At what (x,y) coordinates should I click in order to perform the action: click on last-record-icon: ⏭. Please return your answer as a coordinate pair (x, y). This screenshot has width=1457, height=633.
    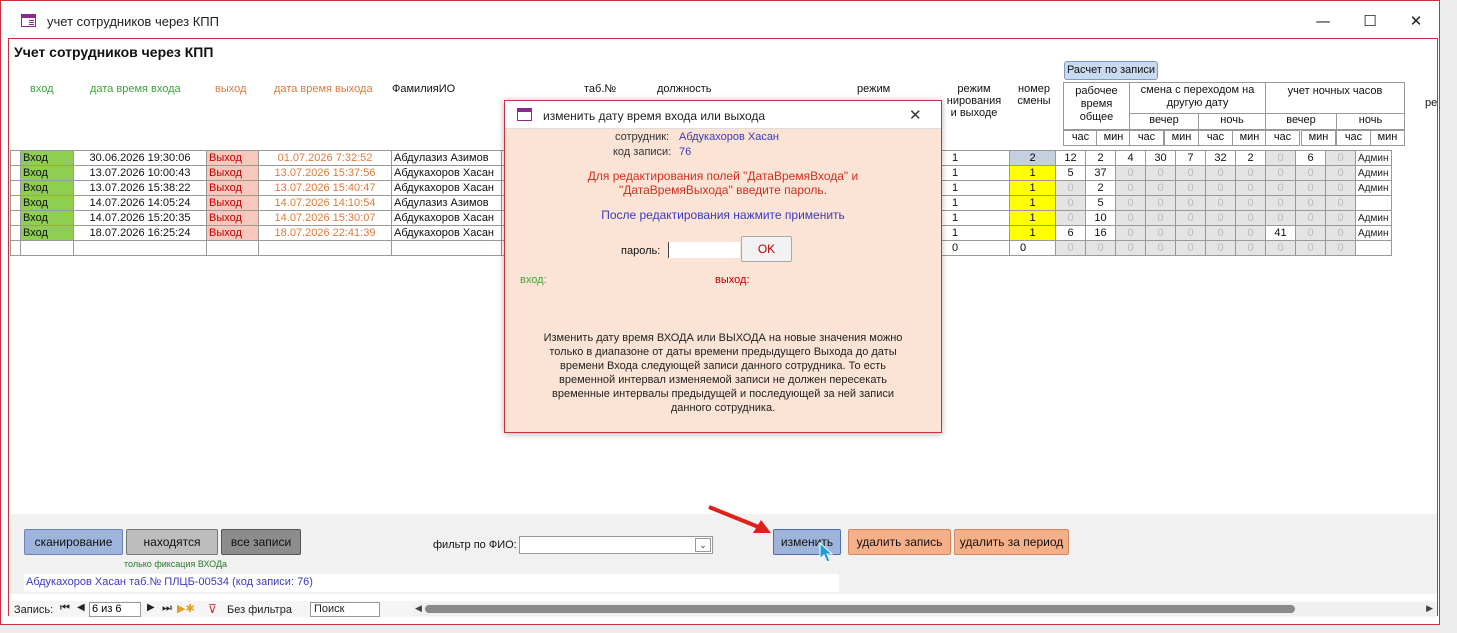
    Looking at the image, I should click on (167, 608).